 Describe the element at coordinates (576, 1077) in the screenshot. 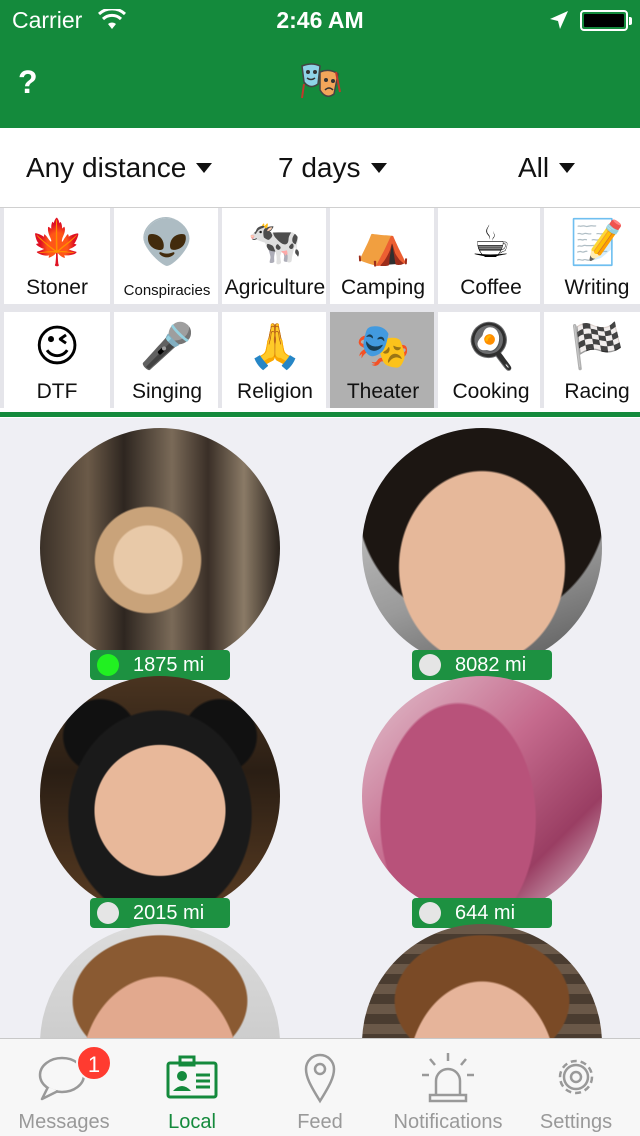

I see `gear-icon` at that location.